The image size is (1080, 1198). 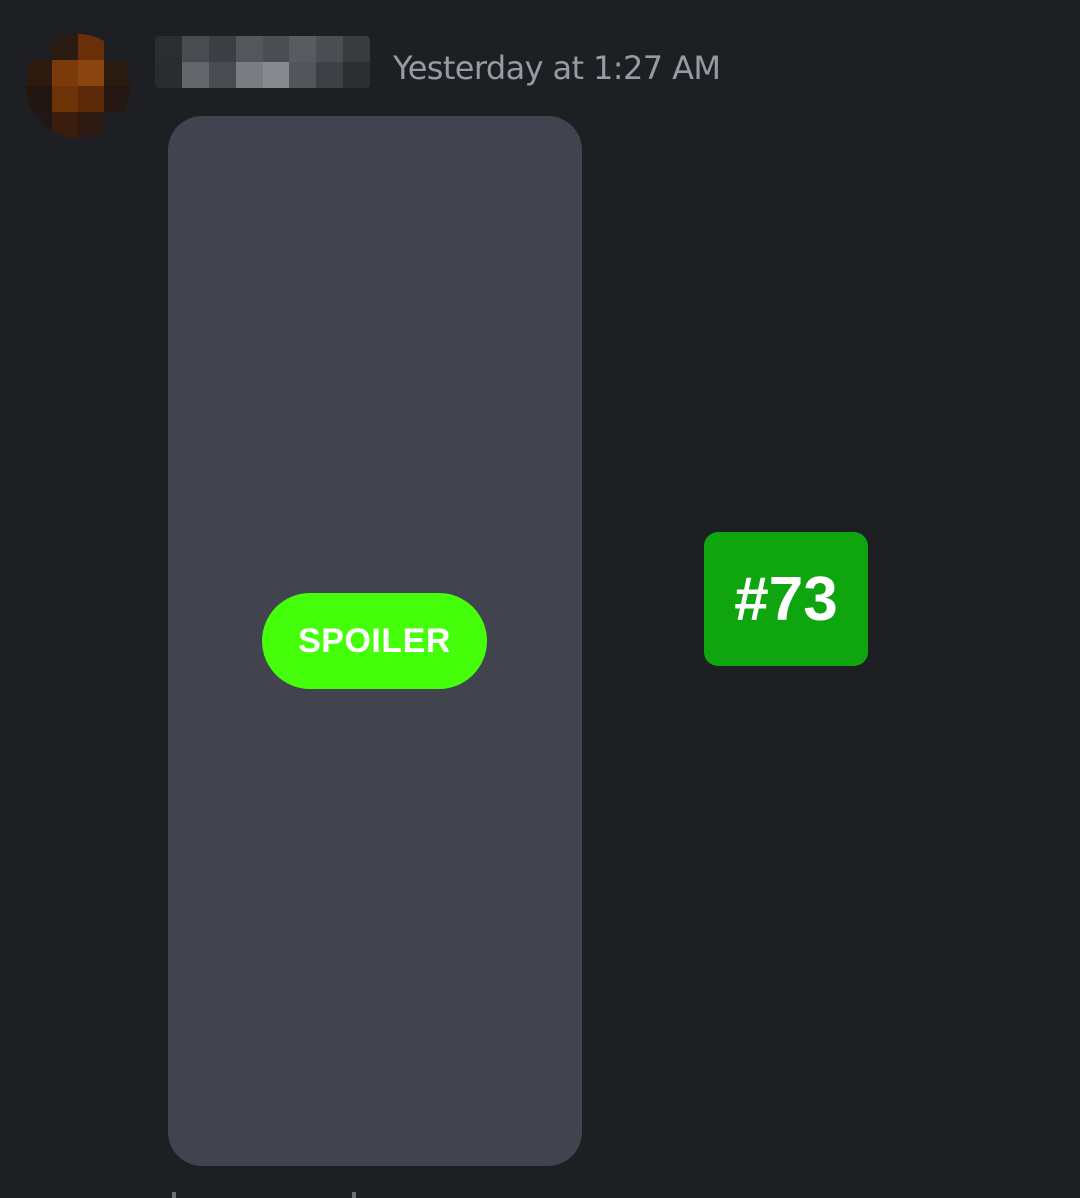 What do you see at coordinates (557, 68) in the screenshot?
I see `message-timestamp: Yesterday at 1:27 AM` at bounding box center [557, 68].